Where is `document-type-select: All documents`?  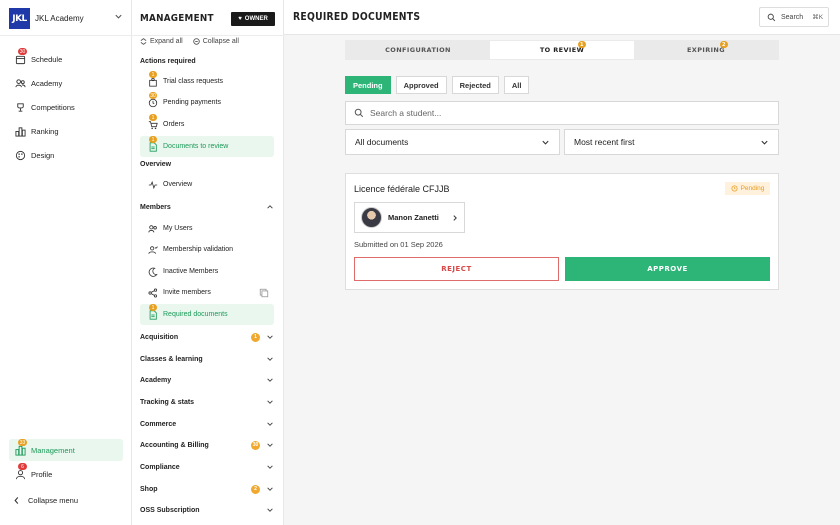
document-type-select: All documents is located at coordinates (452, 142).